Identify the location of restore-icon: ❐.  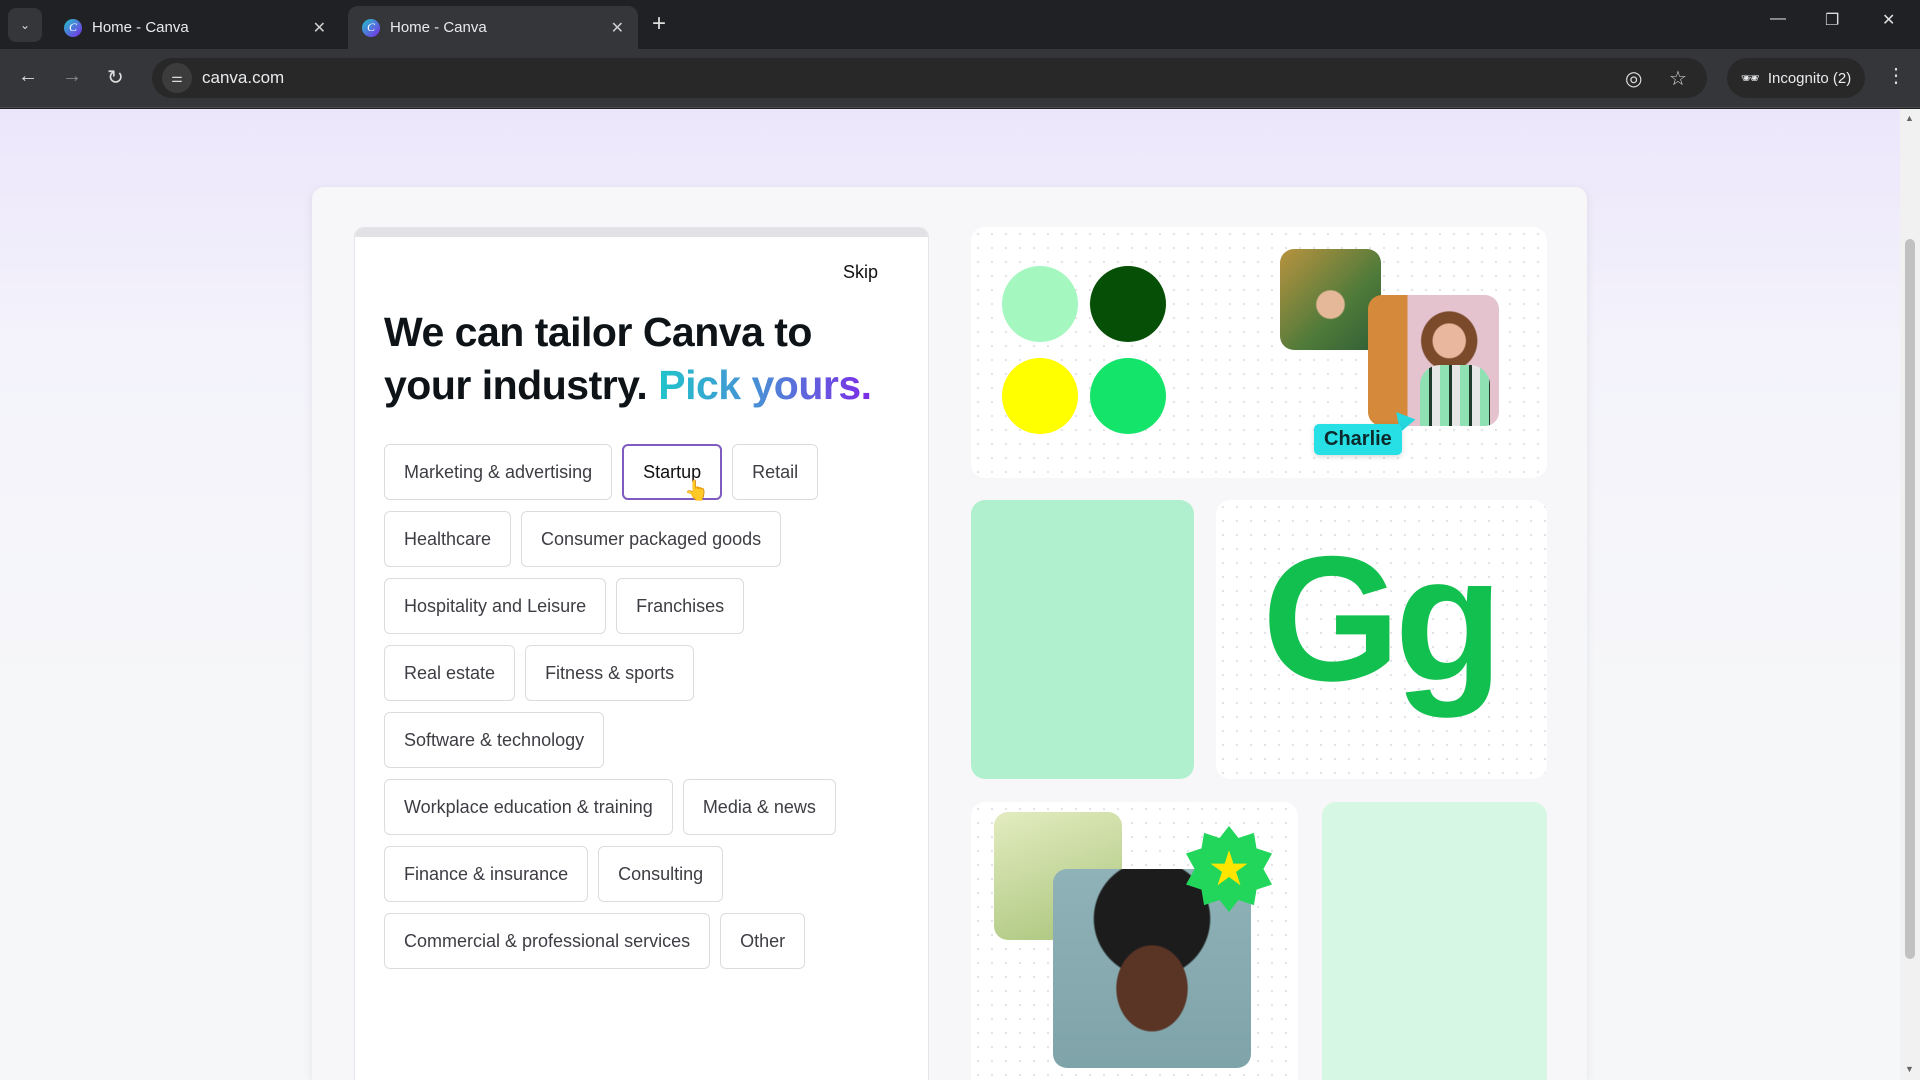
(1832, 20).